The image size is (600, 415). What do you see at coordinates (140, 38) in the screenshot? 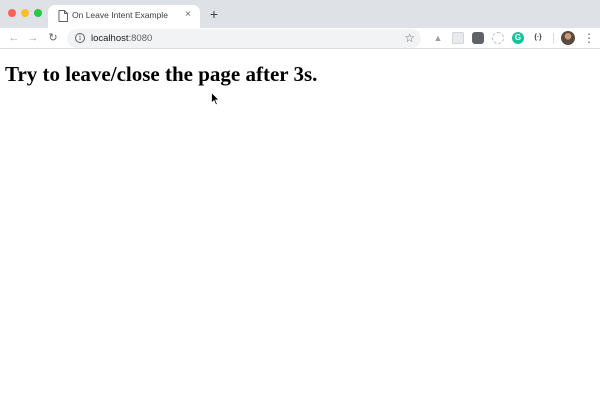
I see `url-port: :8080` at bounding box center [140, 38].